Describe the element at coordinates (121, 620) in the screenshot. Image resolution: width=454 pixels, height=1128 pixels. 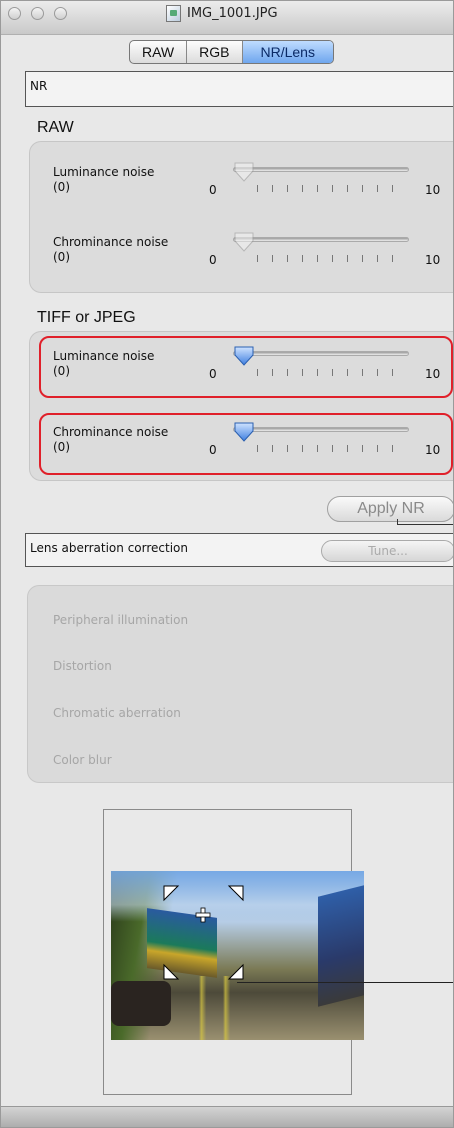
I see `peripheral-illumination-option: Peripheral illumination` at that location.